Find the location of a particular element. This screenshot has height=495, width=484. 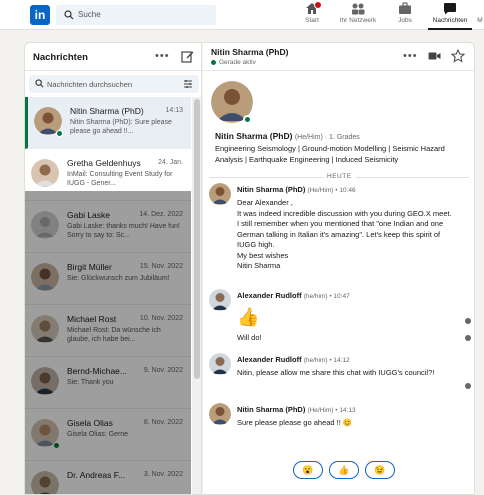

thumbs-up-emoji: 👍 is located at coordinates (248, 317).